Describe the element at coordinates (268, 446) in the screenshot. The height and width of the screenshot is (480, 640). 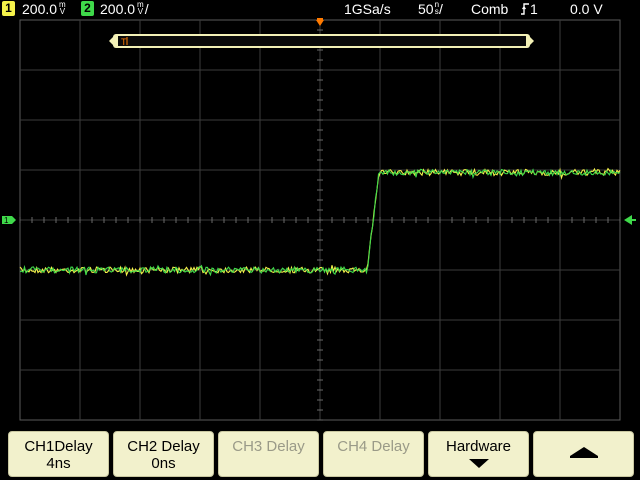
I see `softkey-label: CH3 Delay` at that location.